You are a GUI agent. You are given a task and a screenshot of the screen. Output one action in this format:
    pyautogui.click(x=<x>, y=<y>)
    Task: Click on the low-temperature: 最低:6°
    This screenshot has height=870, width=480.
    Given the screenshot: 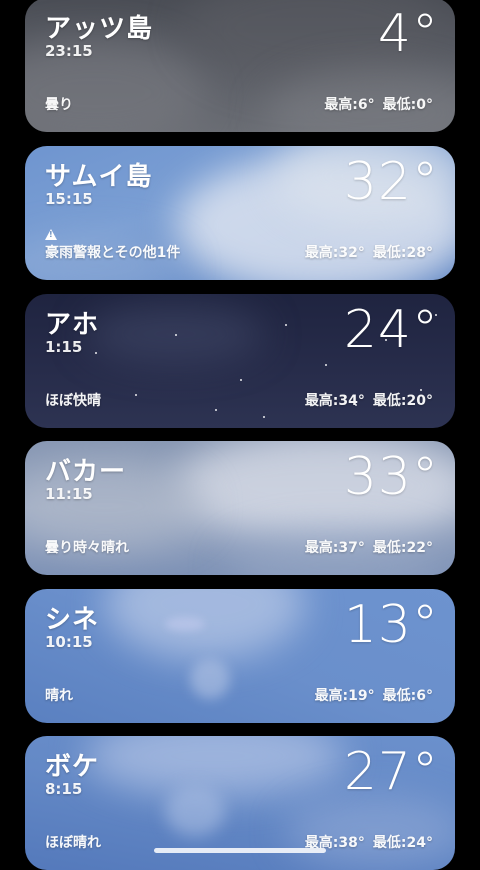 What is the action you would take?
    pyautogui.click(x=407, y=696)
    